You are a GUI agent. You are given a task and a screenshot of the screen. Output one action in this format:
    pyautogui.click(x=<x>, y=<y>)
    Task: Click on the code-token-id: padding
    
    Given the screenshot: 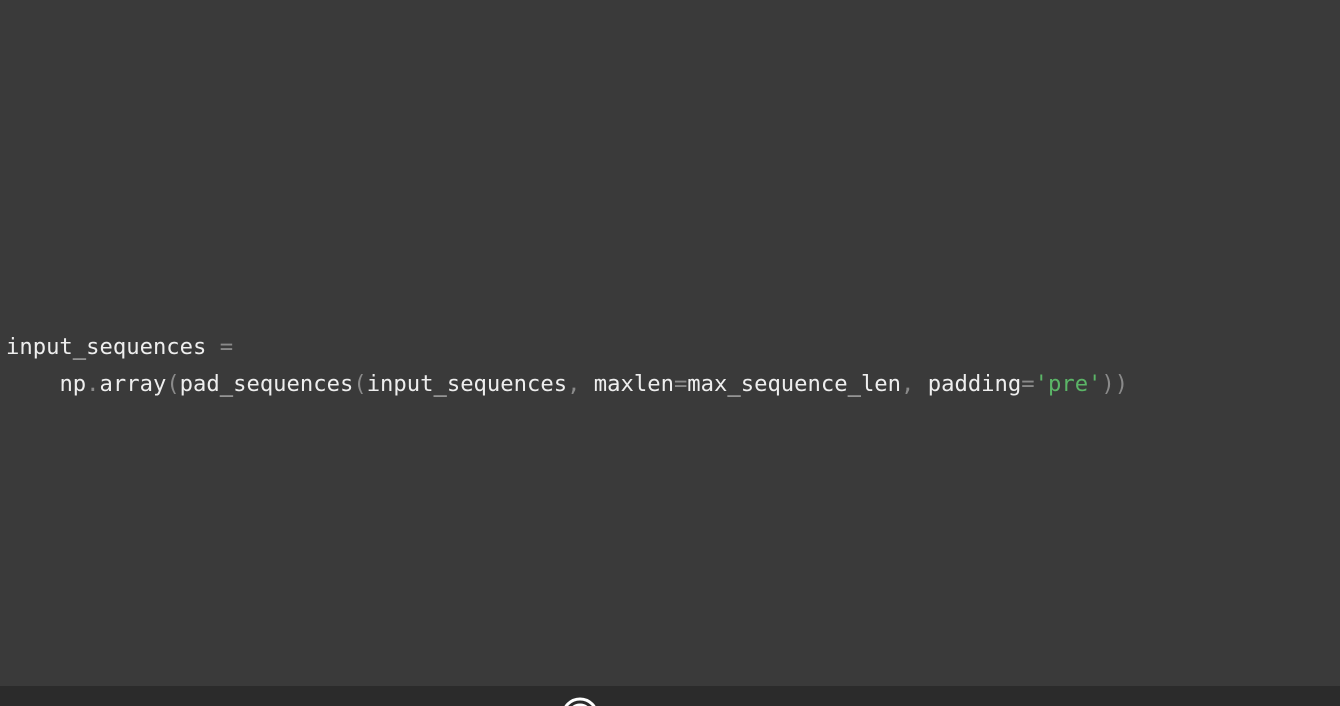 What is the action you would take?
    pyautogui.click(x=974, y=384)
    